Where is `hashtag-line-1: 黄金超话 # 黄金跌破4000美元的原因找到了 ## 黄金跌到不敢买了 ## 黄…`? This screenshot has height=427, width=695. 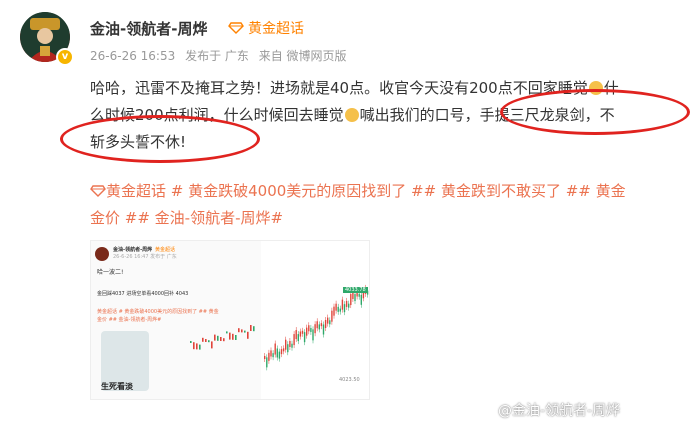 hashtag-line-1: 黄金超话 # 黄金跌破4000美元的原因找到了 ## 黄金跌到不敢买了 ## 黄… is located at coordinates (387, 191).